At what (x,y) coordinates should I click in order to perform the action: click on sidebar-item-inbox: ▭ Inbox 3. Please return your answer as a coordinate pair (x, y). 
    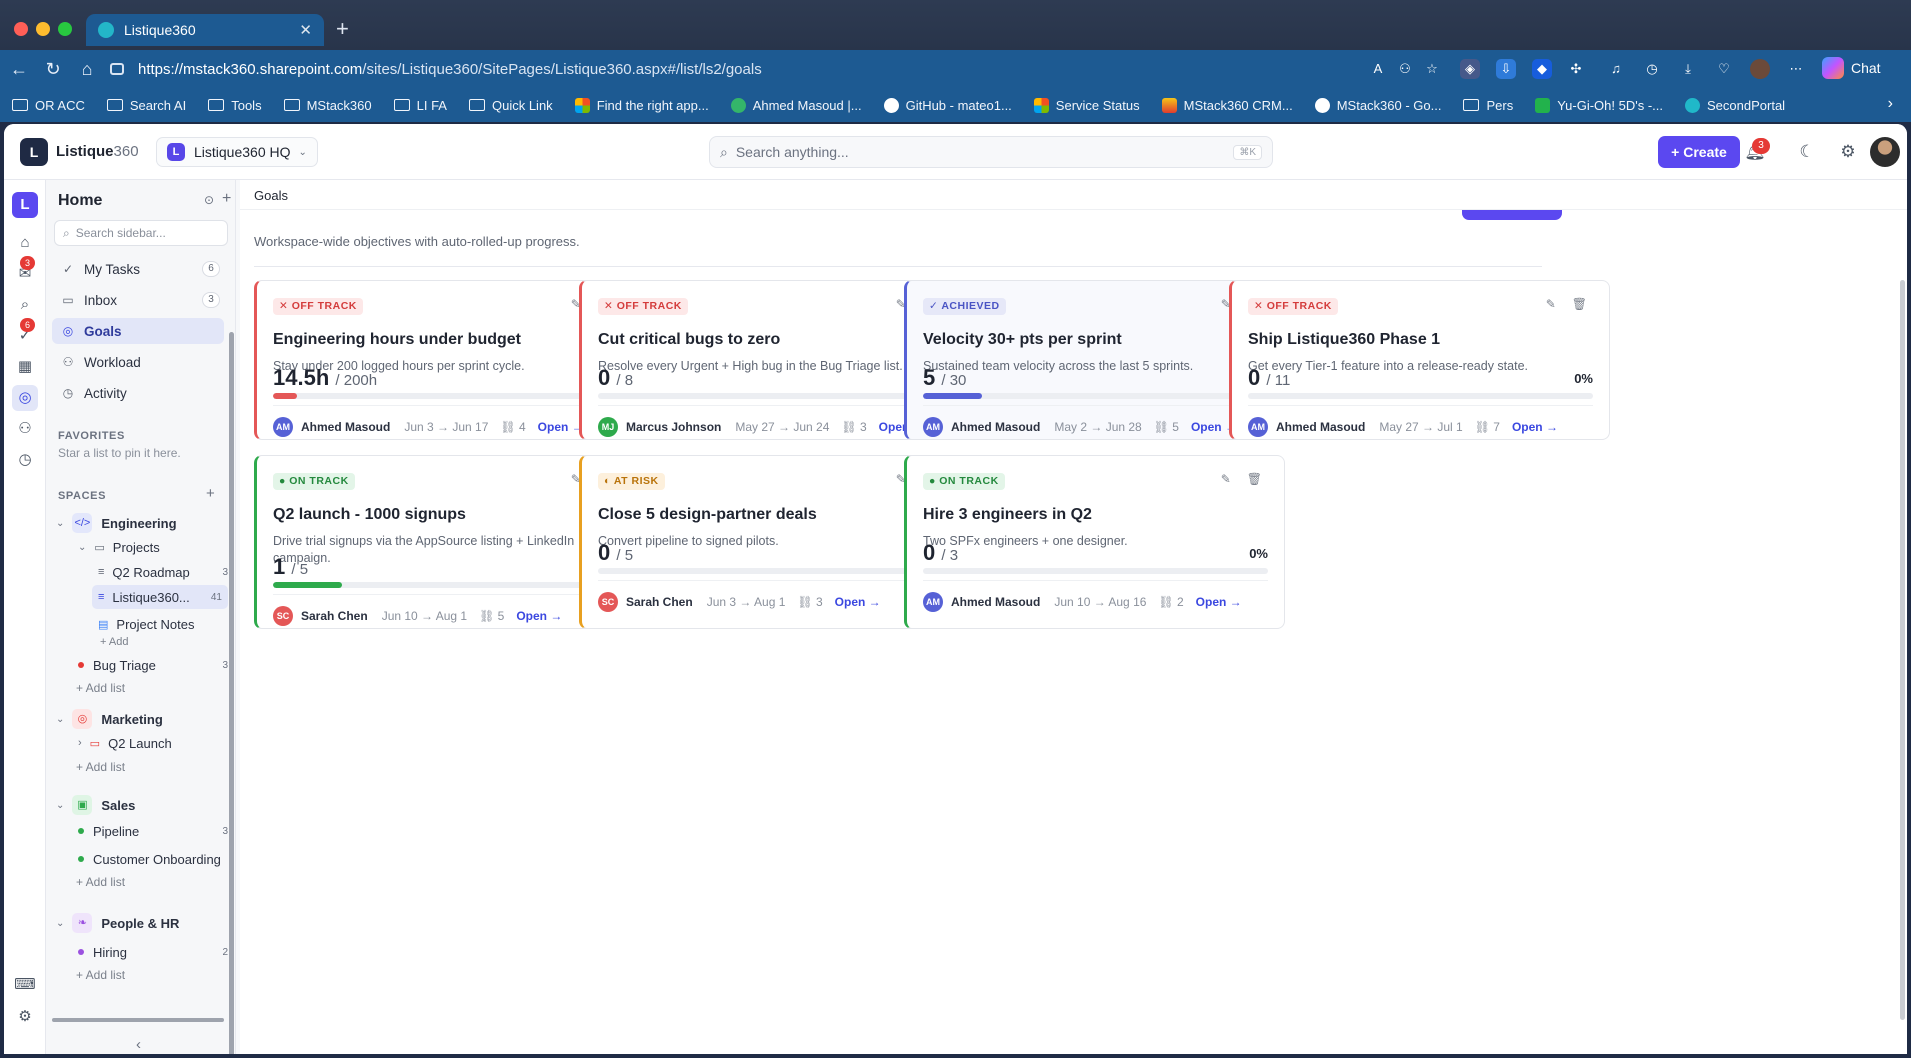
    Looking at the image, I should click on (138, 300).